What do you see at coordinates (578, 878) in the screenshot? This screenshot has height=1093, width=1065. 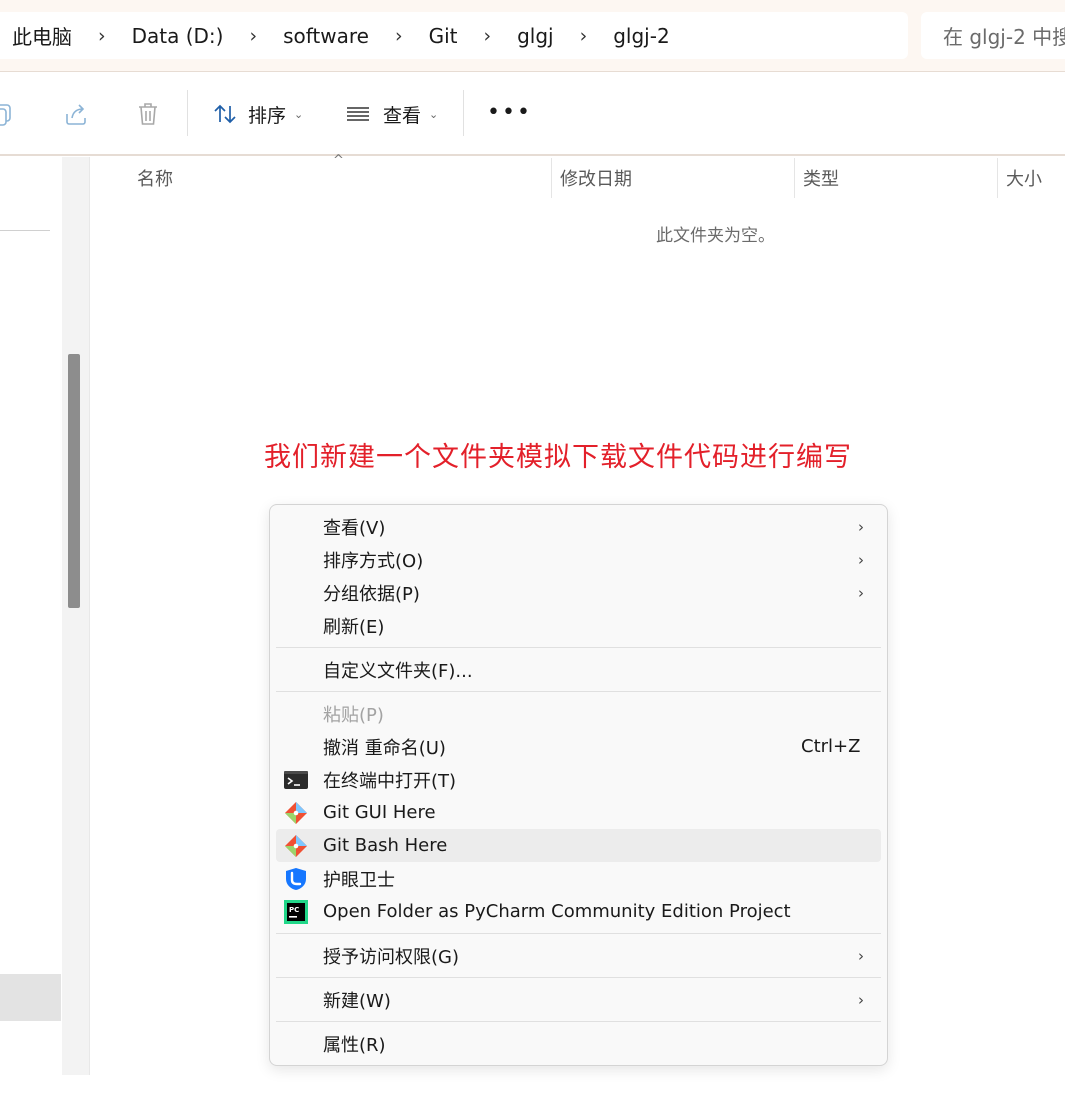 I see `menu-item-eye-guard: 护眼卫士` at bounding box center [578, 878].